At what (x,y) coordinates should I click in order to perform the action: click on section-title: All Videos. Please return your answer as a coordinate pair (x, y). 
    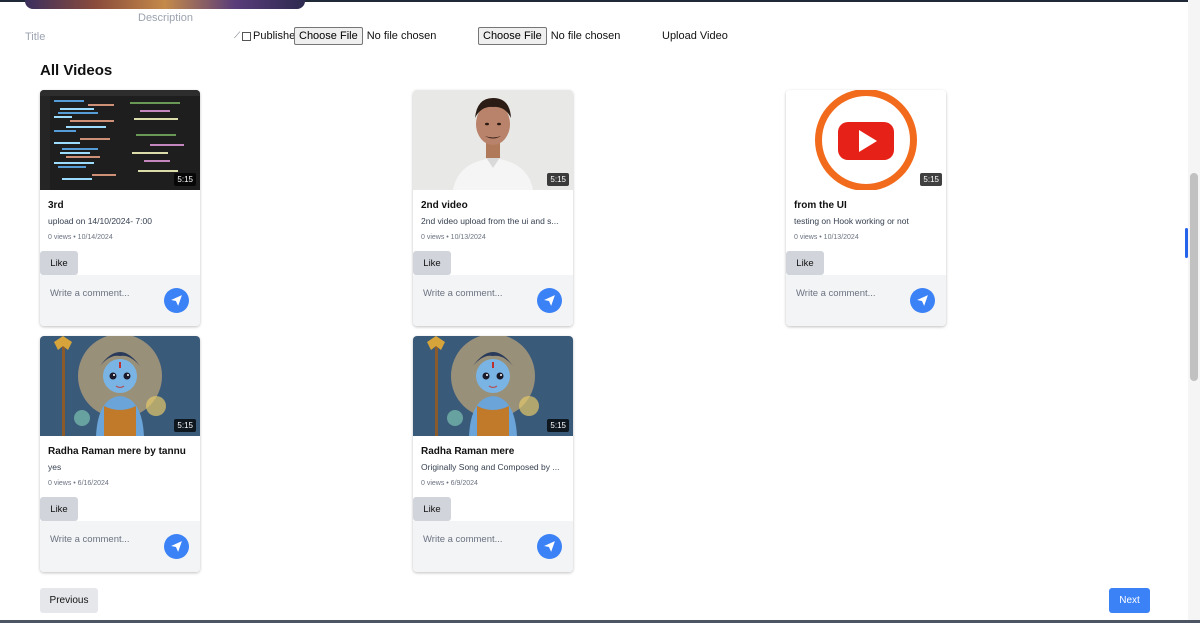
    Looking at the image, I should click on (76, 70).